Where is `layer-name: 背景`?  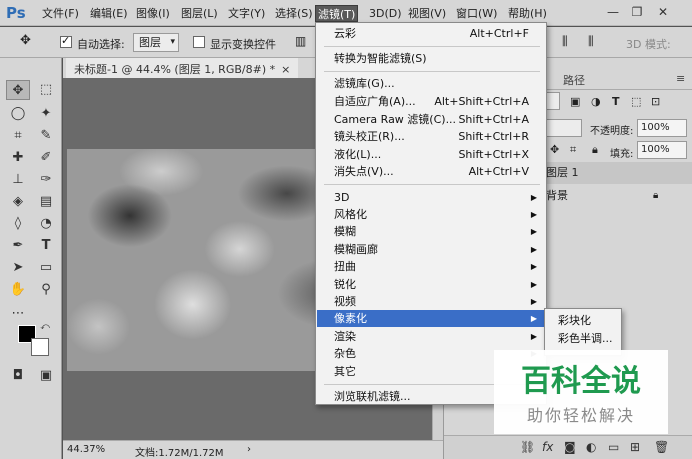 layer-name: 背景 is located at coordinates (557, 195).